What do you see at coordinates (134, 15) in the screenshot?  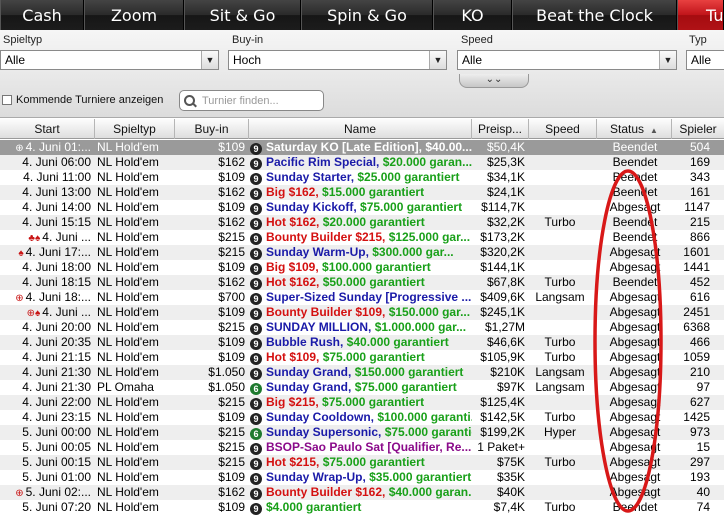 I see `tab-zoom: Zoom` at bounding box center [134, 15].